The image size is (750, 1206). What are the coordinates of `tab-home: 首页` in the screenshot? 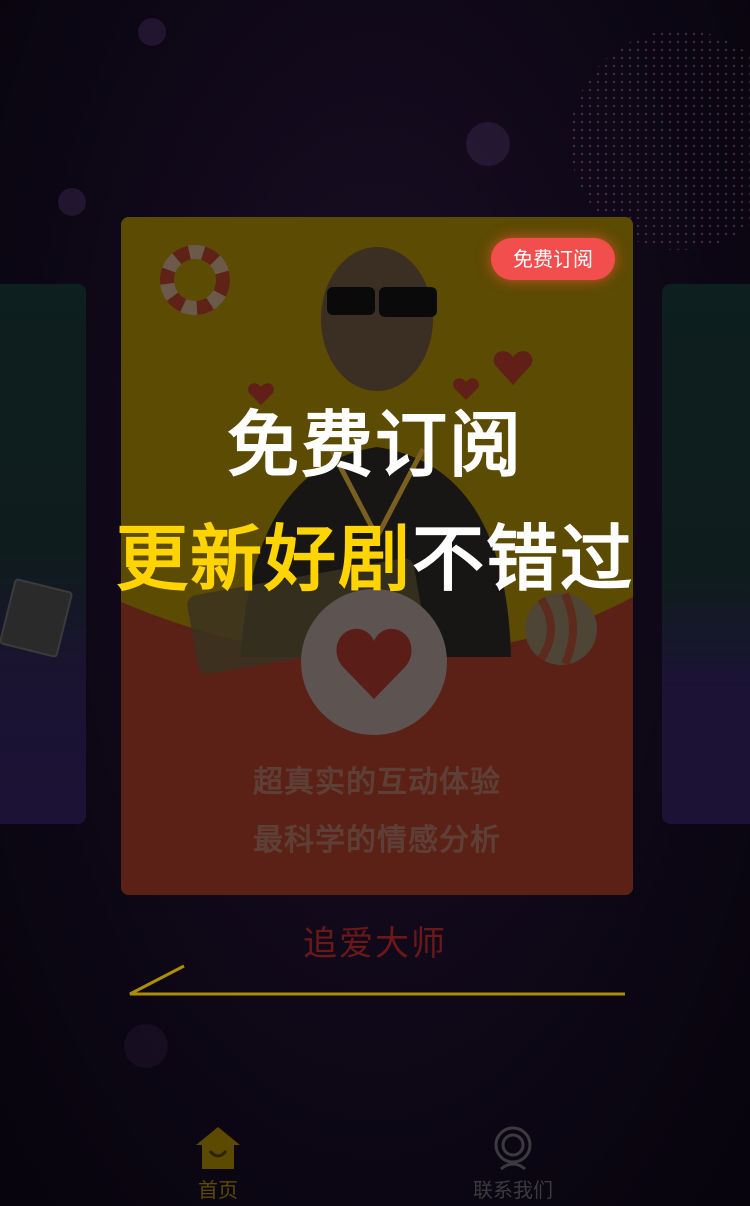 It's located at (218, 1163).